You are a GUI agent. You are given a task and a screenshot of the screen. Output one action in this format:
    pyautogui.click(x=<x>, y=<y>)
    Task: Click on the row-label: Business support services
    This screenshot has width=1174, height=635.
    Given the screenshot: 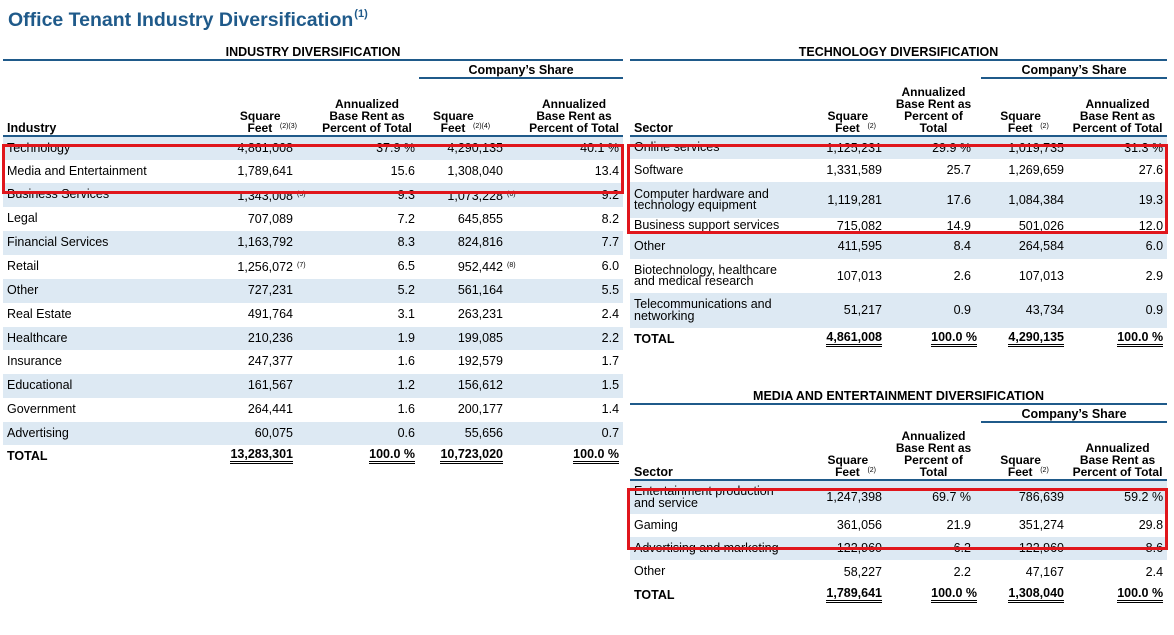 What is the action you would take?
    pyautogui.click(x=707, y=225)
    